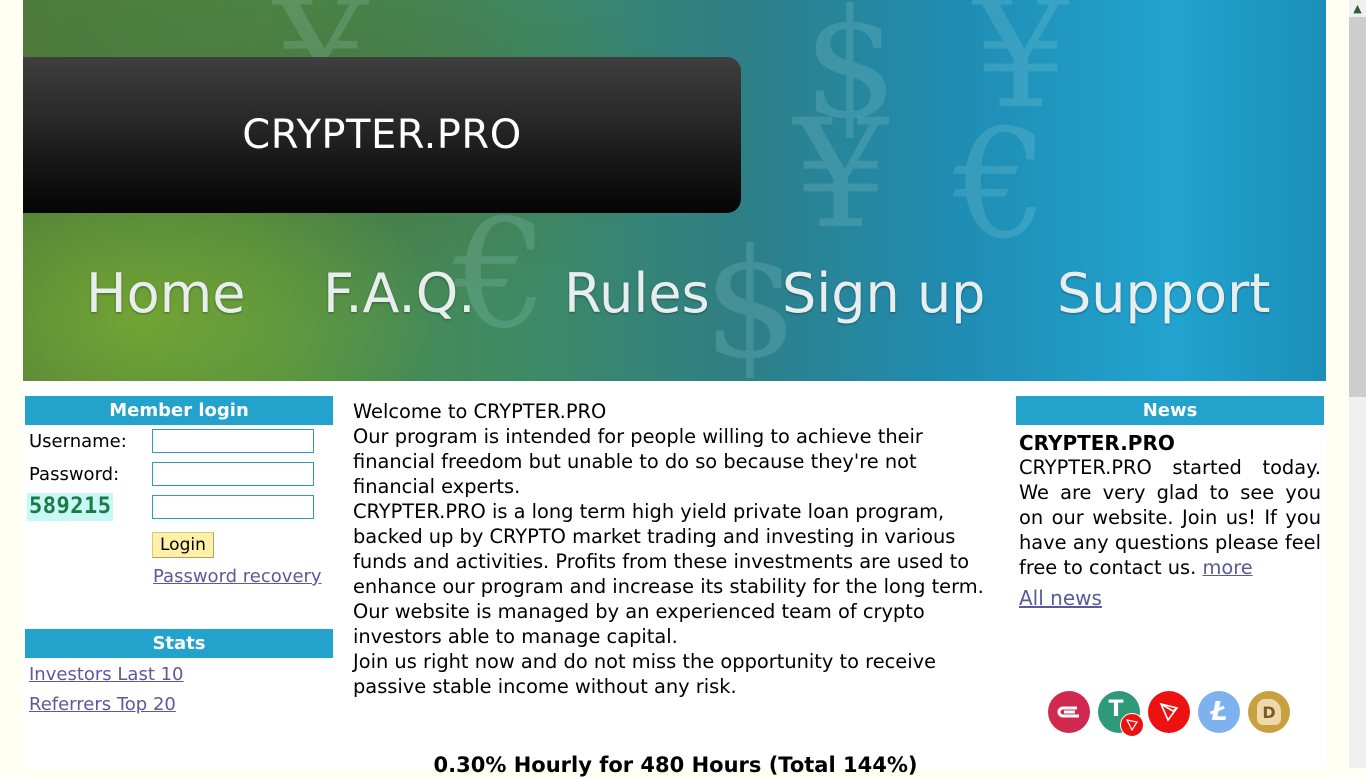 This screenshot has width=1366, height=777. I want to click on usdt-trc20-icon: T, so click(1121, 714).